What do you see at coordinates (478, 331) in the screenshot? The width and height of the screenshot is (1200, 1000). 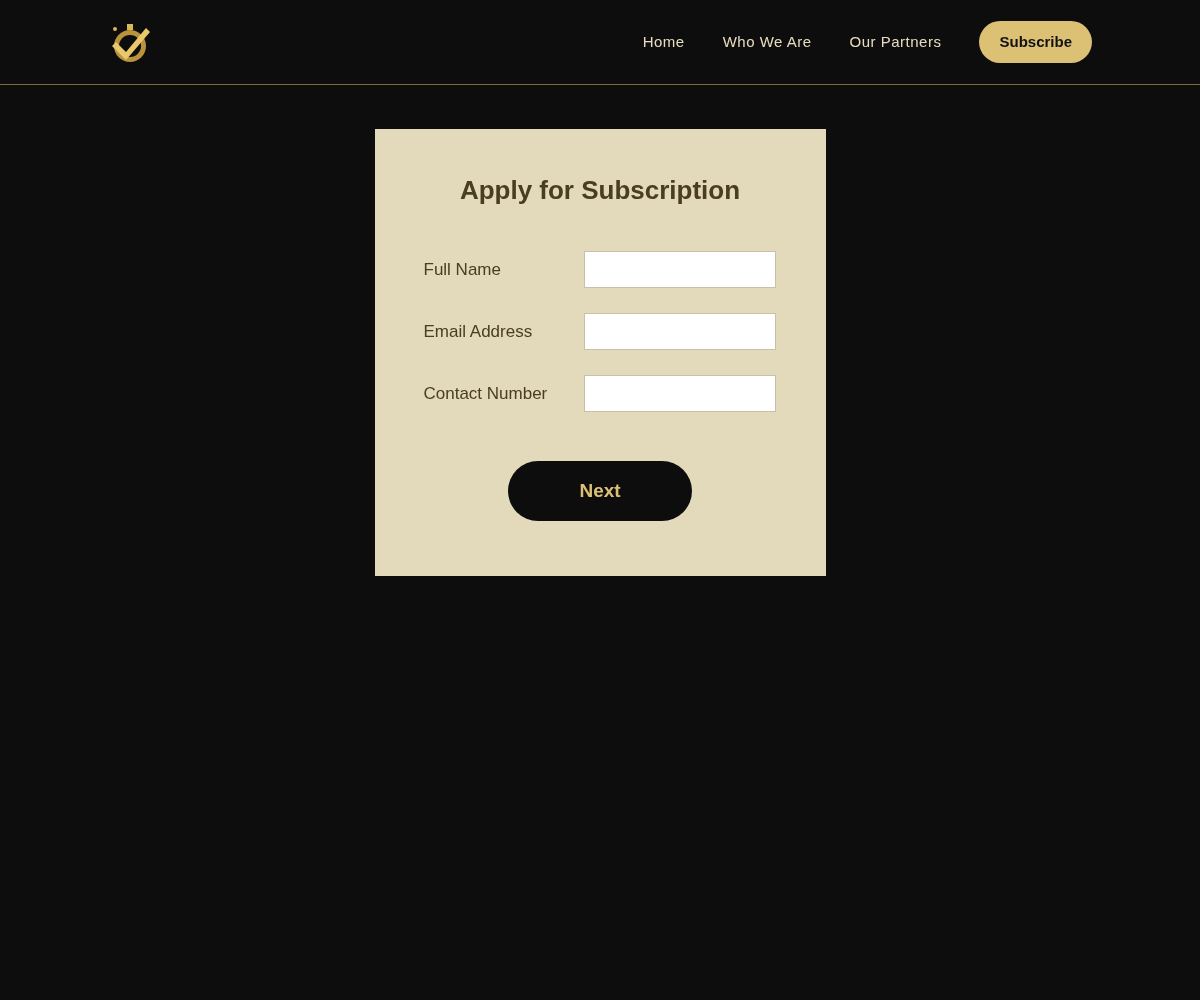 I see `field-label: Email Address` at bounding box center [478, 331].